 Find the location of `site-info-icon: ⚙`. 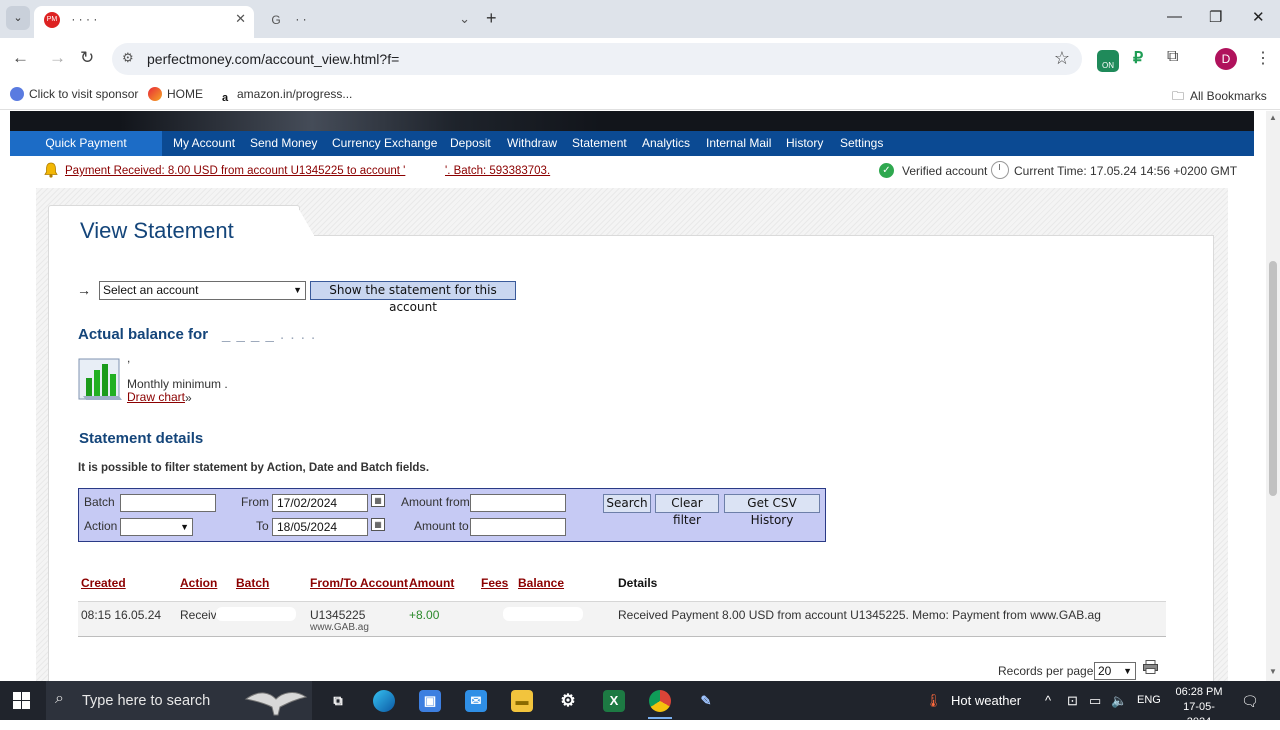

site-info-icon: ⚙ is located at coordinates (128, 58).